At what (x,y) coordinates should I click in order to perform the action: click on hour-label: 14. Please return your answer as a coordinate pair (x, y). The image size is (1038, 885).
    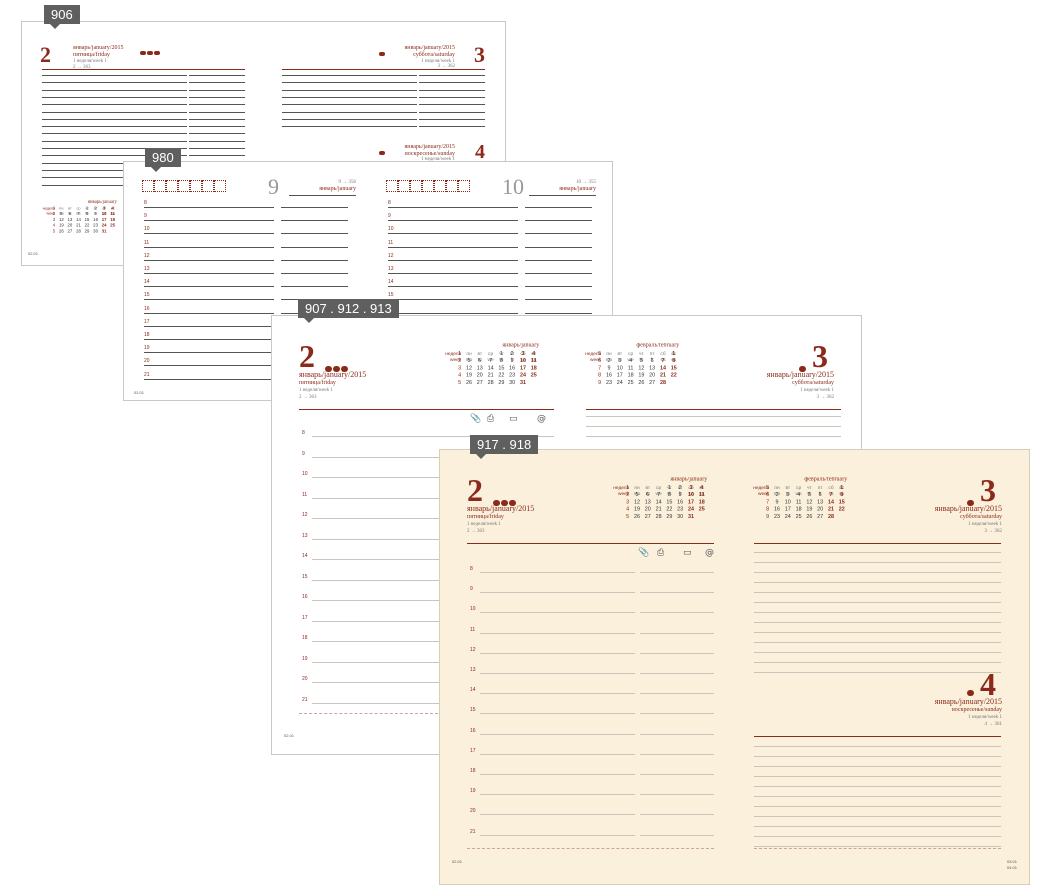
    Looking at the image, I should click on (391, 282).